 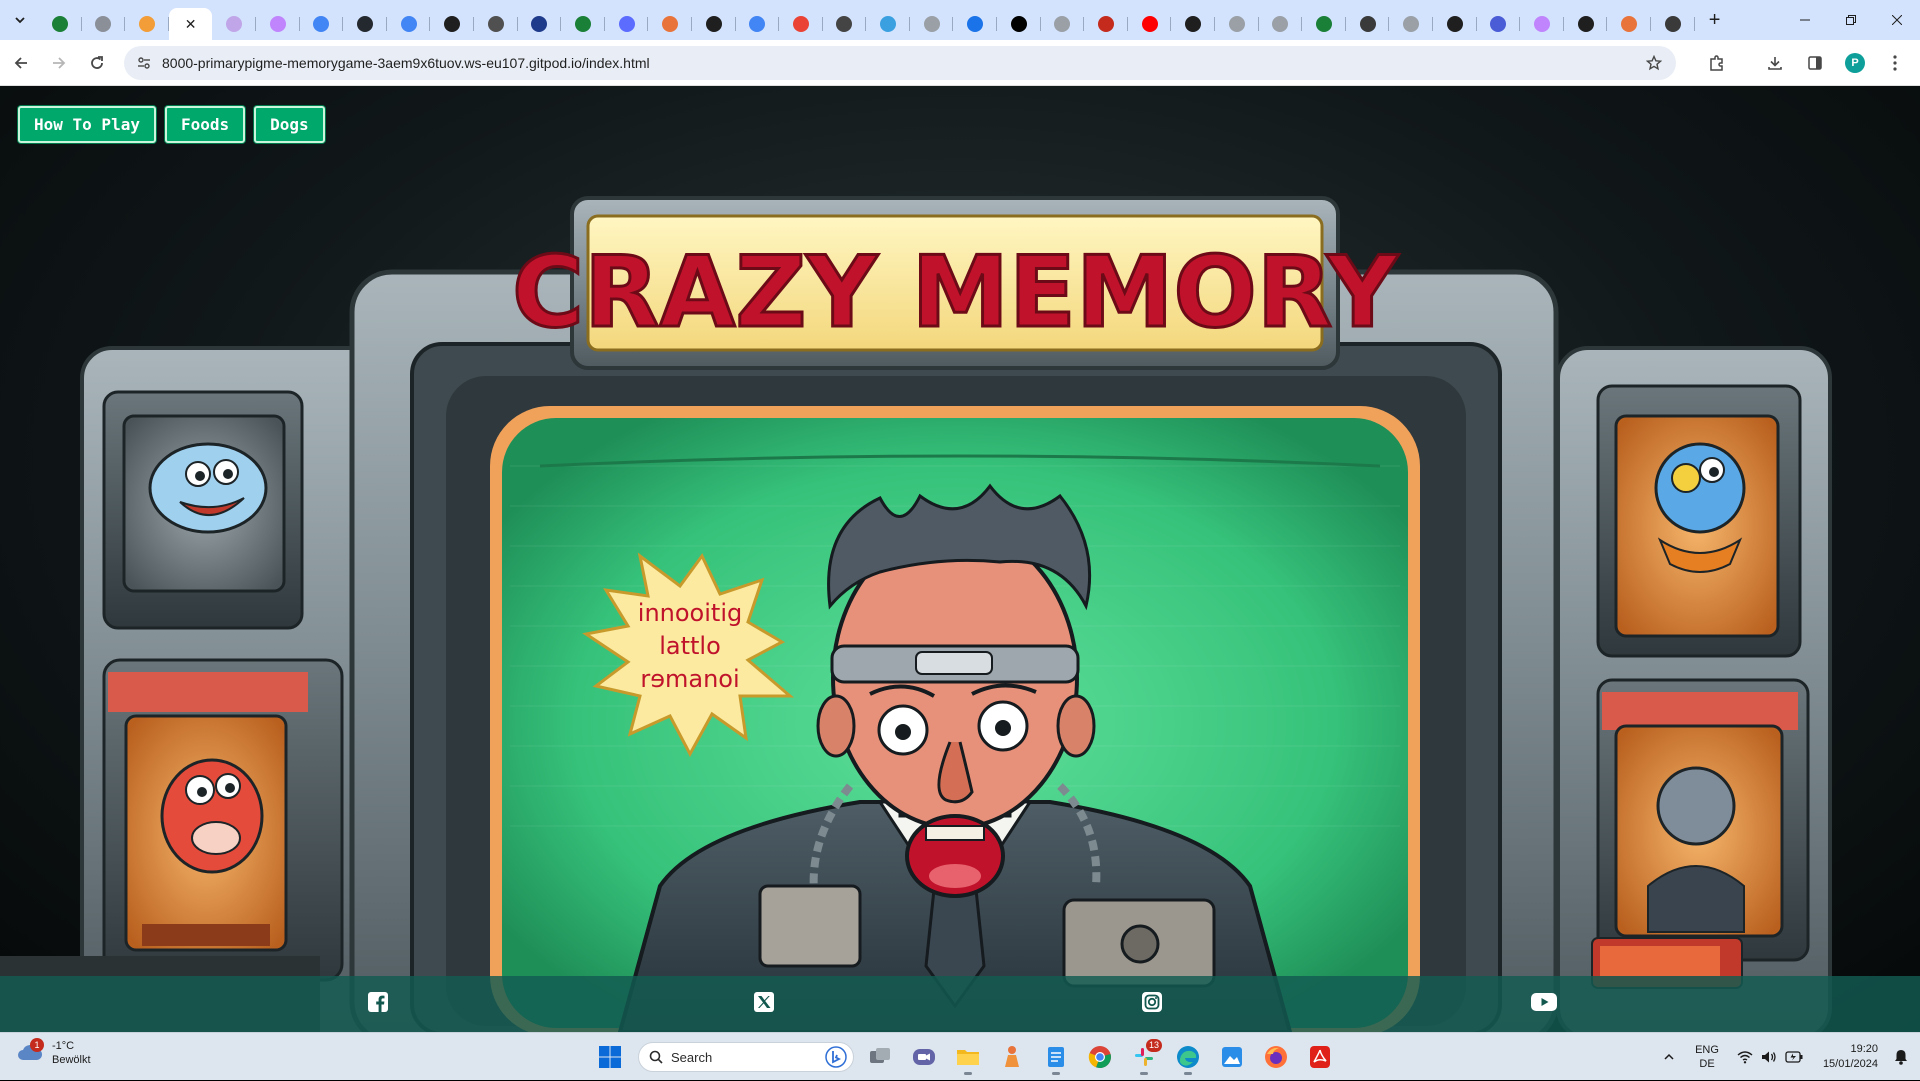 I want to click on notepad-button, so click(x=1056, y=1057).